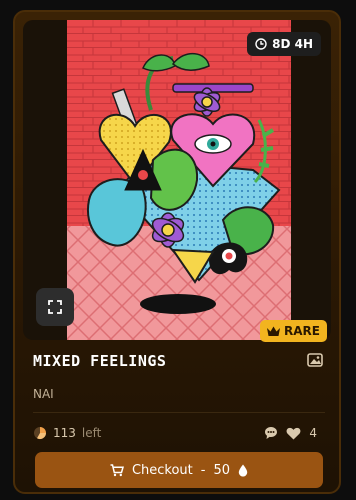  I want to click on likes-count: 4, so click(313, 433).